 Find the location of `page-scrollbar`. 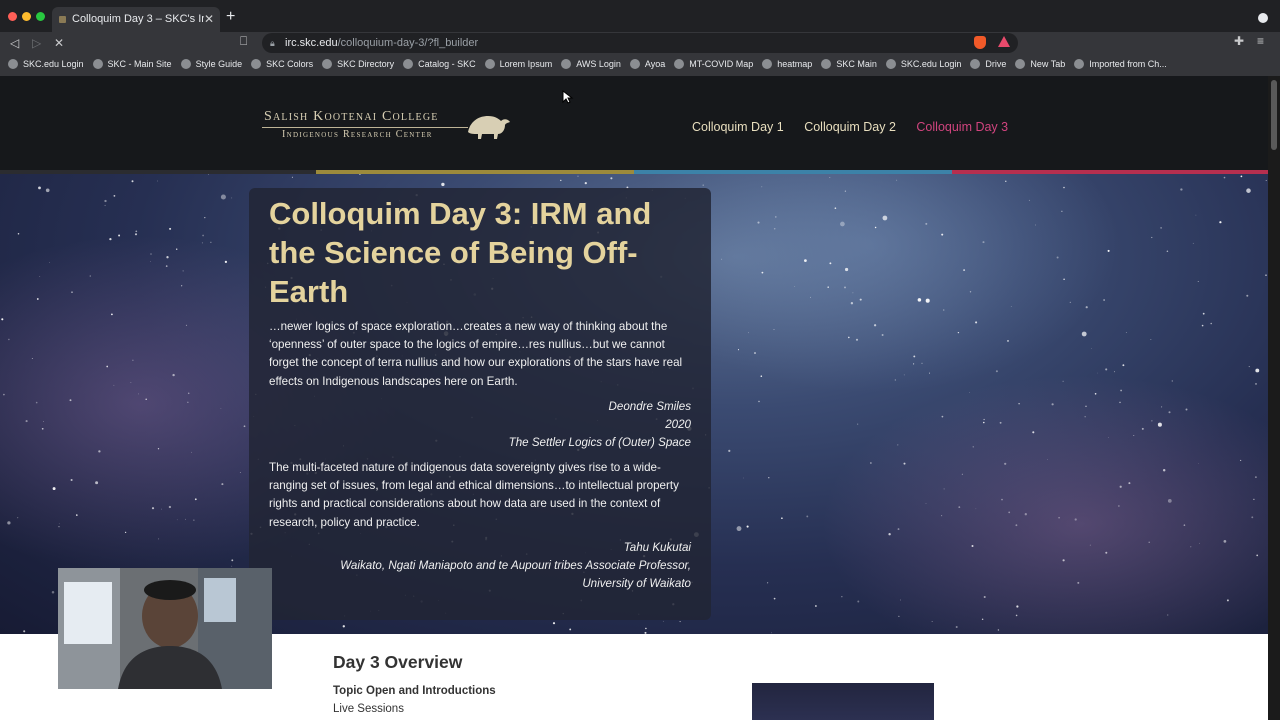

page-scrollbar is located at coordinates (1274, 398).